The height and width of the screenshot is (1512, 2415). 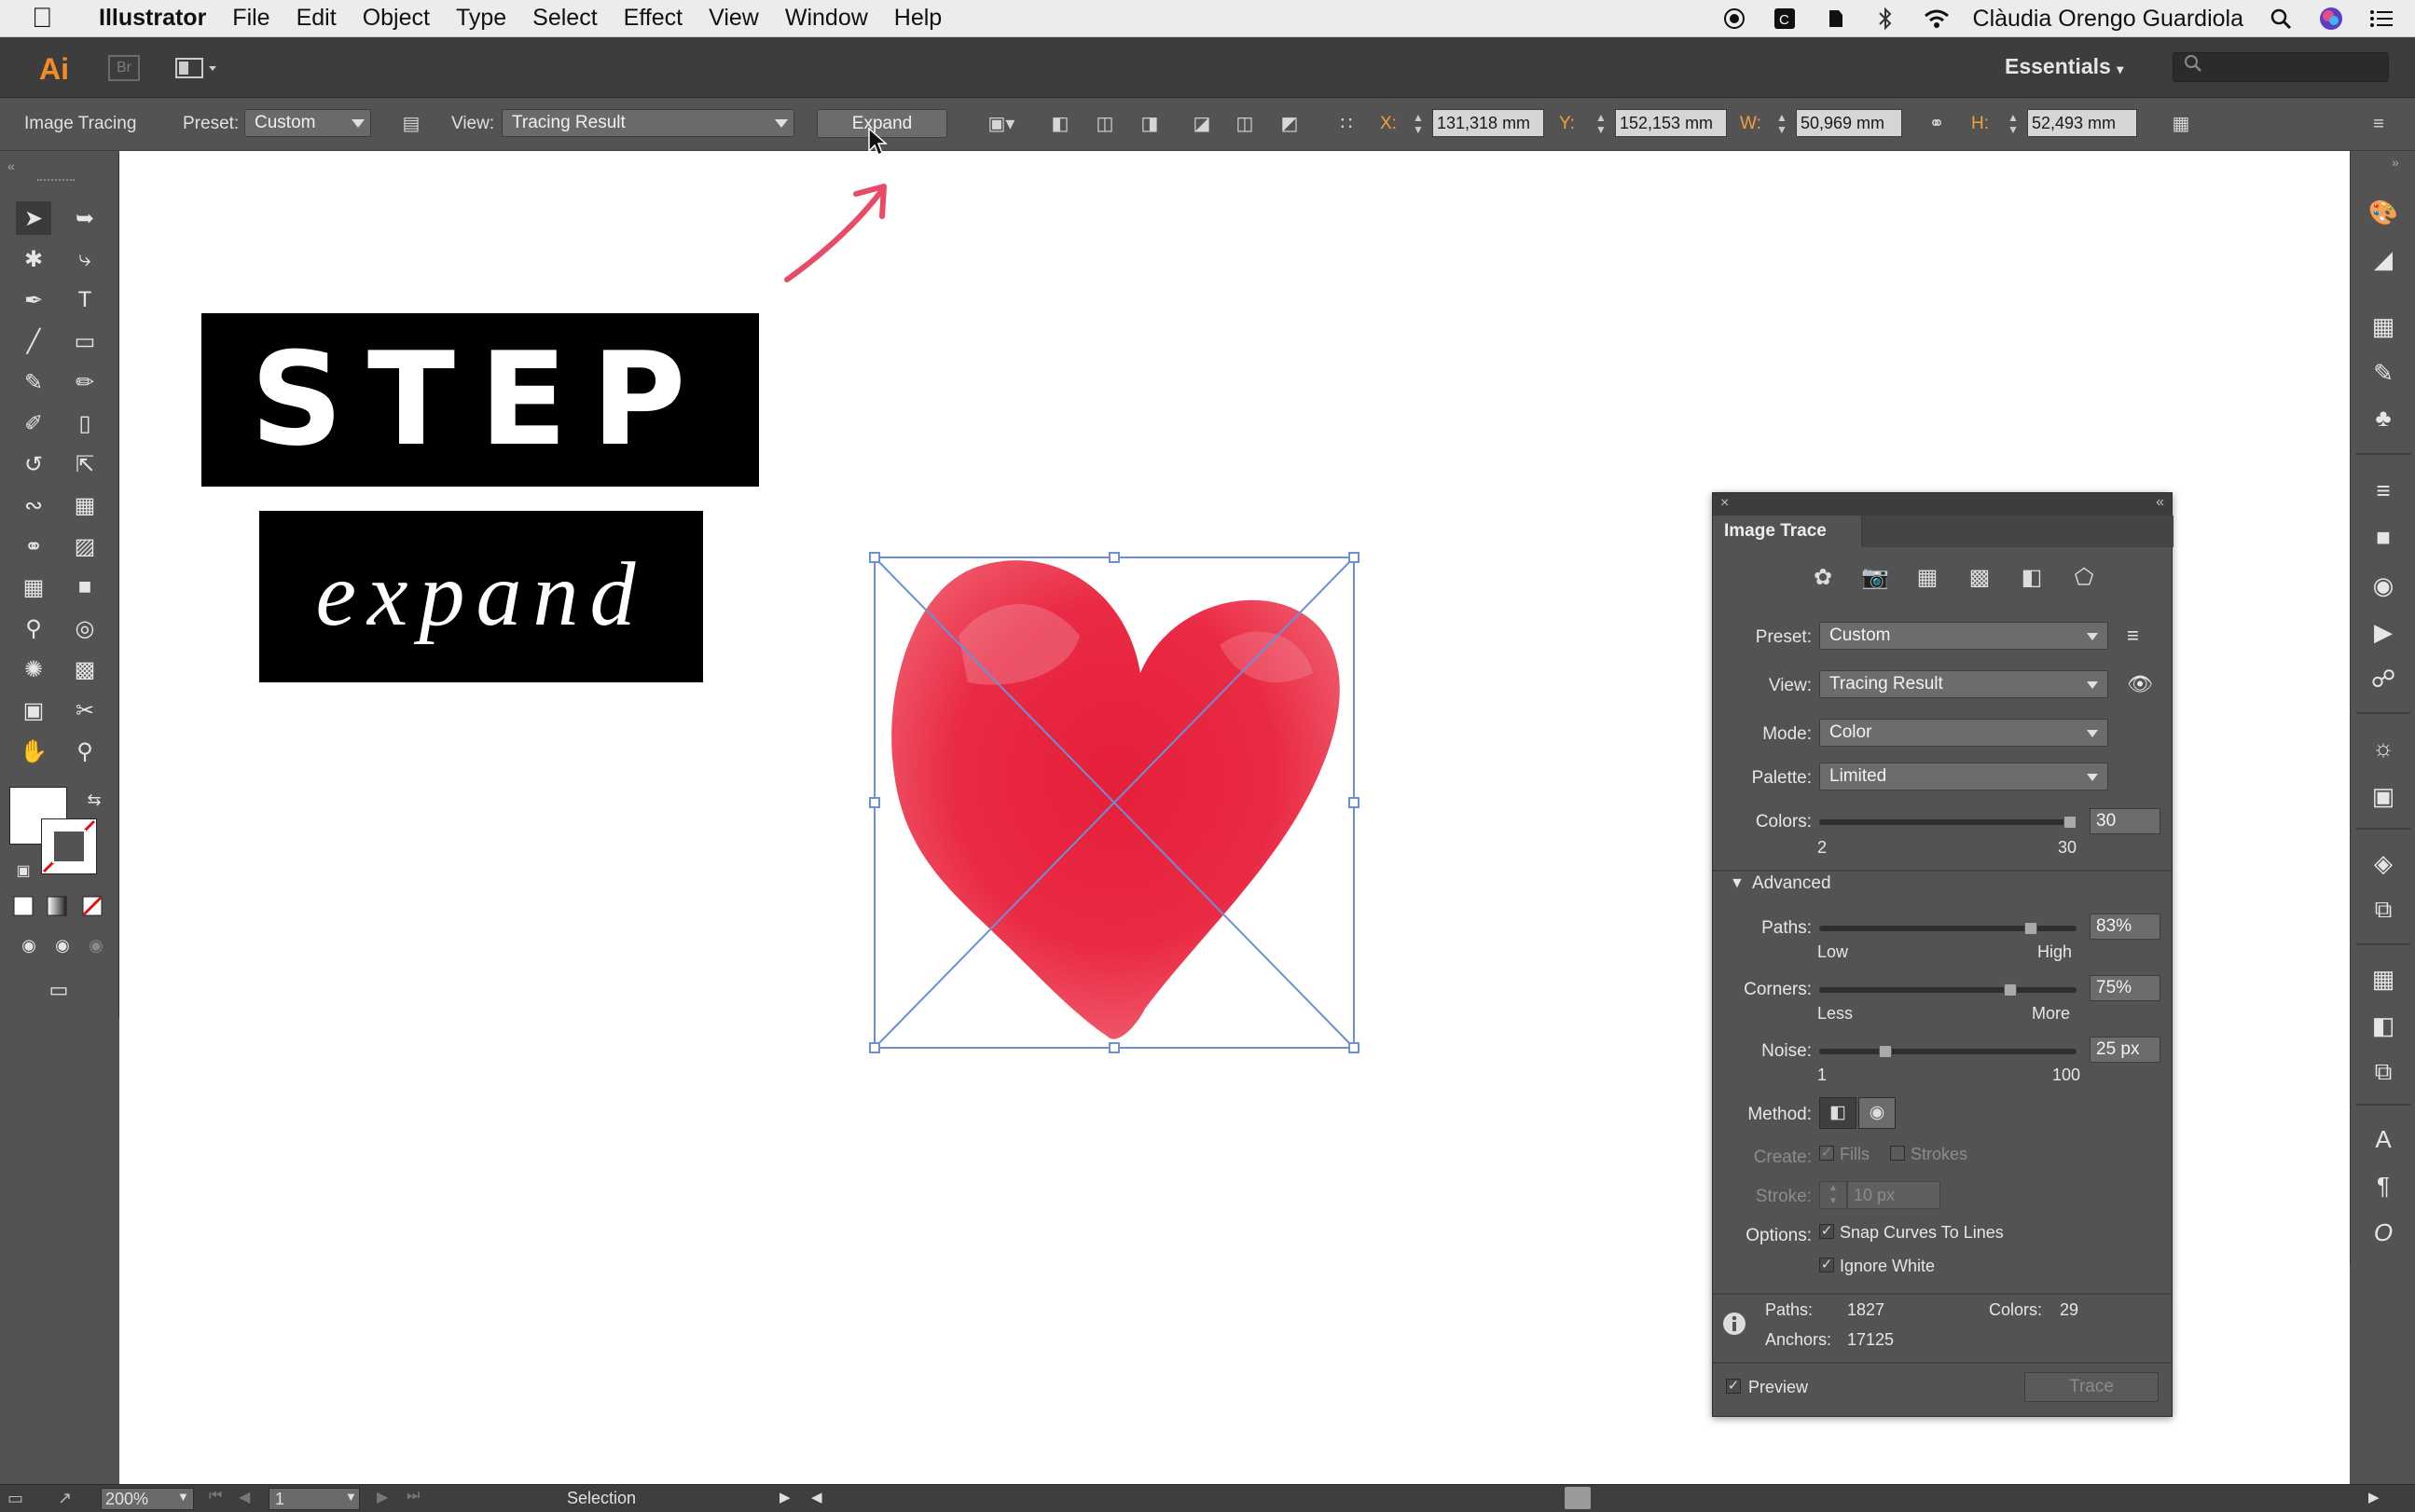 What do you see at coordinates (1894, 1195) in the screenshot?
I see `stroke-field: 10 px` at bounding box center [1894, 1195].